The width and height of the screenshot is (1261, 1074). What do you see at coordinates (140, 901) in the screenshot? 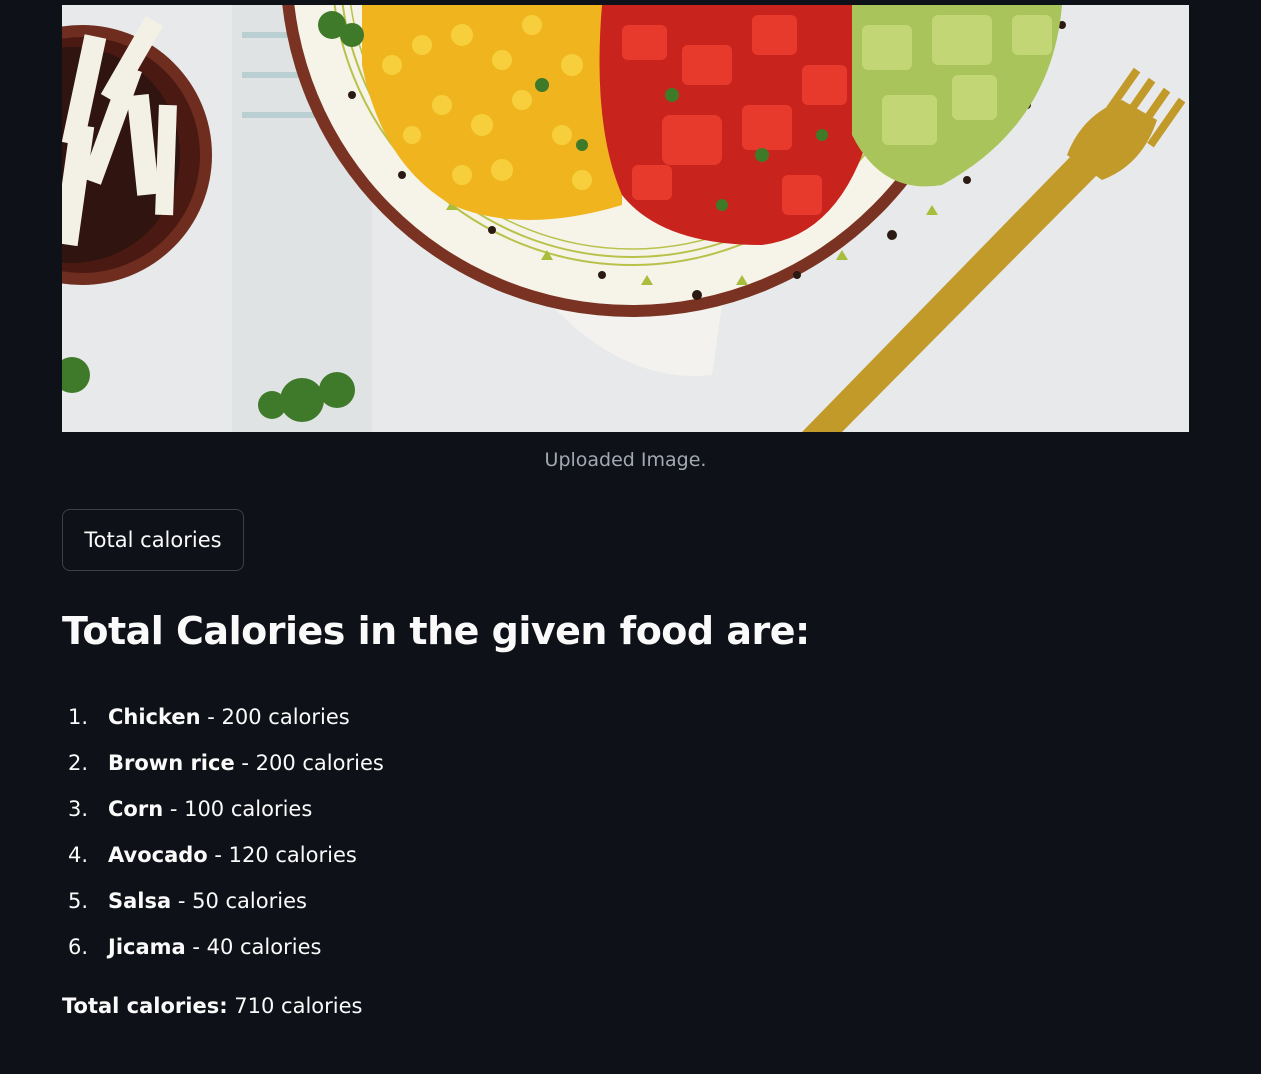
I see `food-name: Salsa` at bounding box center [140, 901].